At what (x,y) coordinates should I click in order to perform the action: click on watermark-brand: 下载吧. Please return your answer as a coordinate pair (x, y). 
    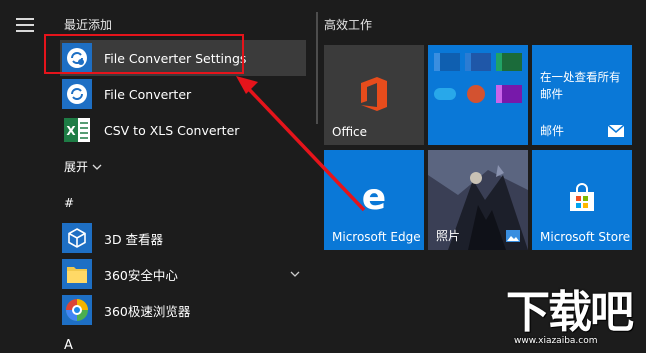
    Looking at the image, I should click on (570, 312).